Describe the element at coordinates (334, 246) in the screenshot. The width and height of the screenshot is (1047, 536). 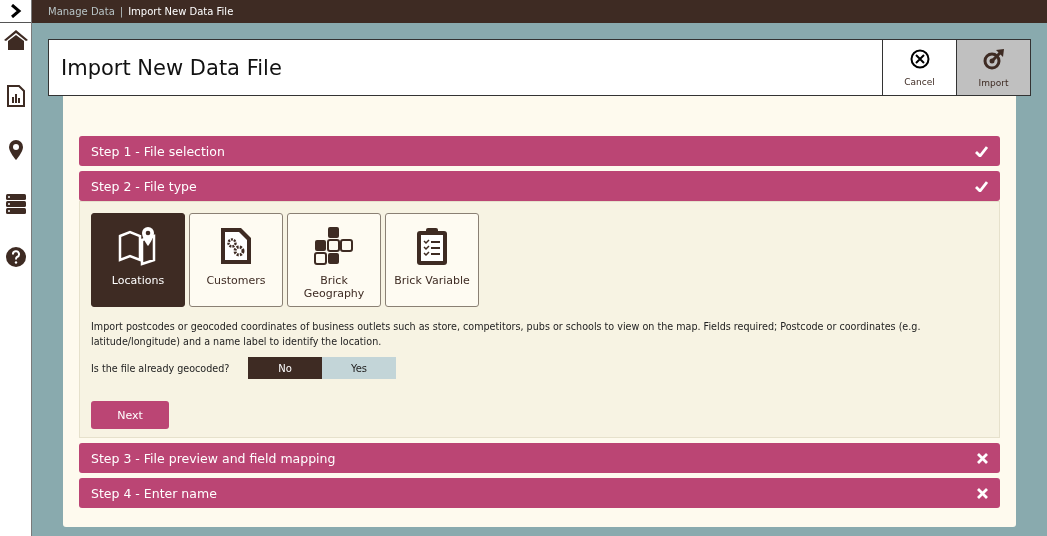
I see `grid-squares-icon` at that location.